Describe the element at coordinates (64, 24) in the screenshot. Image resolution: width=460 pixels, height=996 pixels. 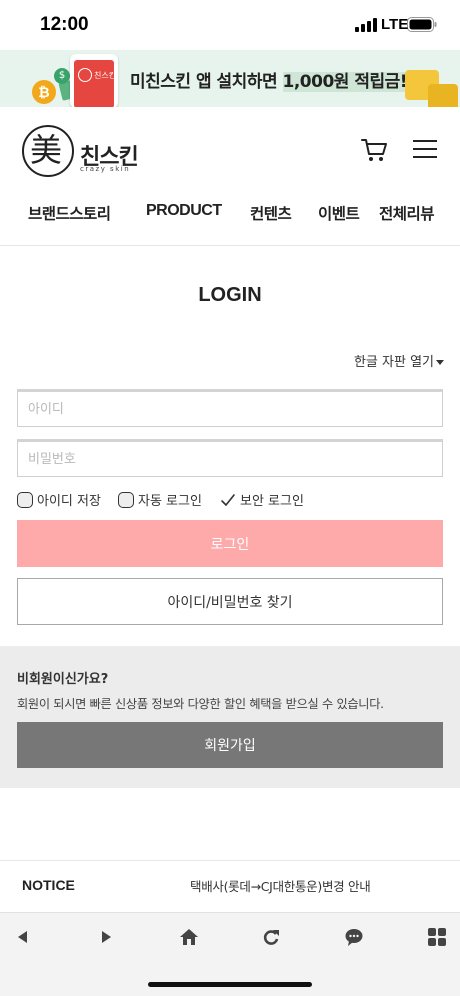
I see `status-time: 12:00` at that location.